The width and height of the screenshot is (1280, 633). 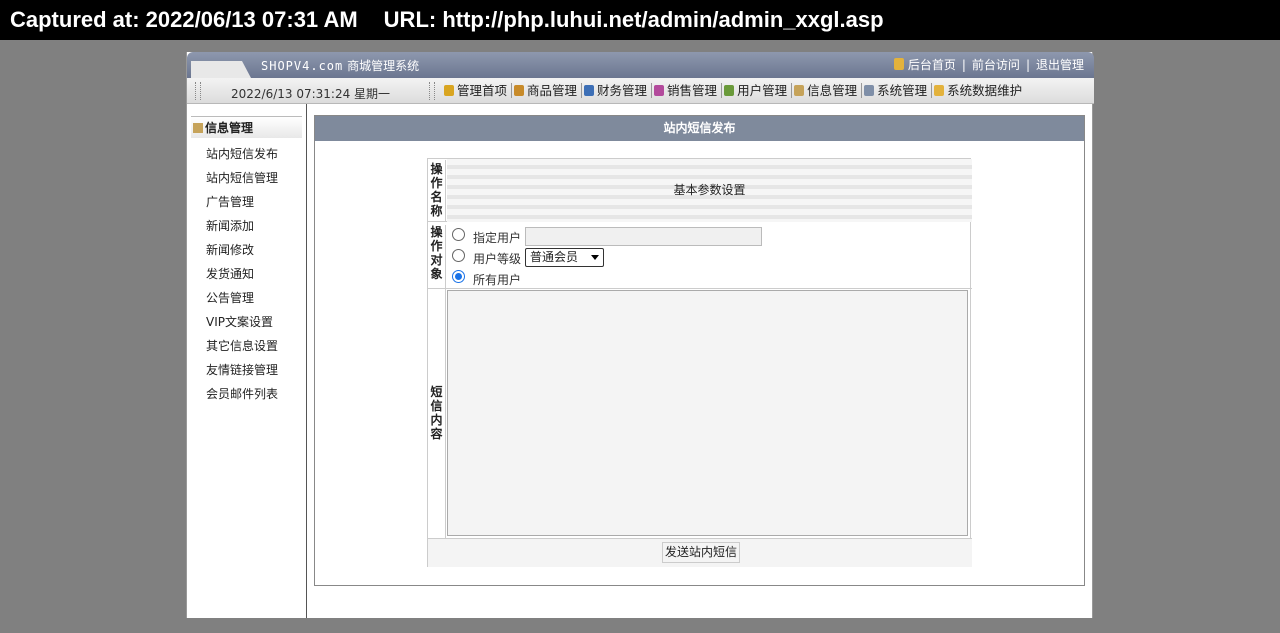 What do you see at coordinates (869, 90) in the screenshot?
I see `system-icon` at bounding box center [869, 90].